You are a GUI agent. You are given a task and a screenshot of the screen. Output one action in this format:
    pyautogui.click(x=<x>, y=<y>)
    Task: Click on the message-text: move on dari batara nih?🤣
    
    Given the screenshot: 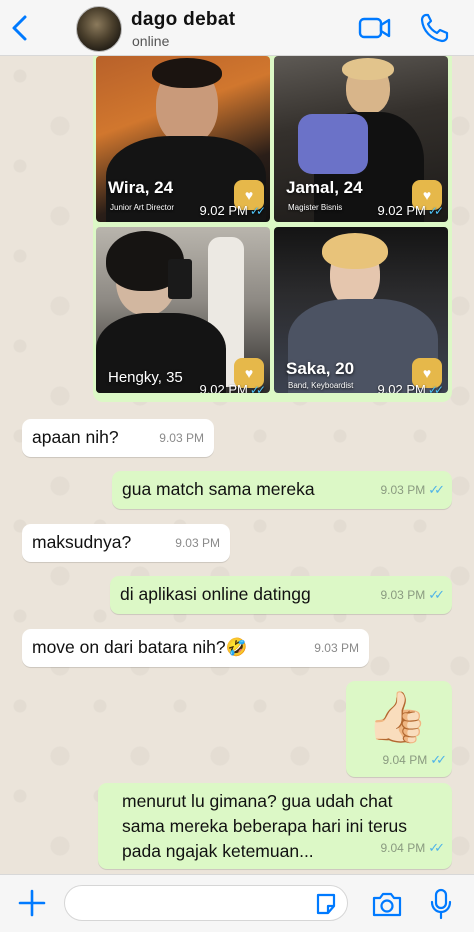 What is the action you would take?
    pyautogui.click(x=140, y=647)
    